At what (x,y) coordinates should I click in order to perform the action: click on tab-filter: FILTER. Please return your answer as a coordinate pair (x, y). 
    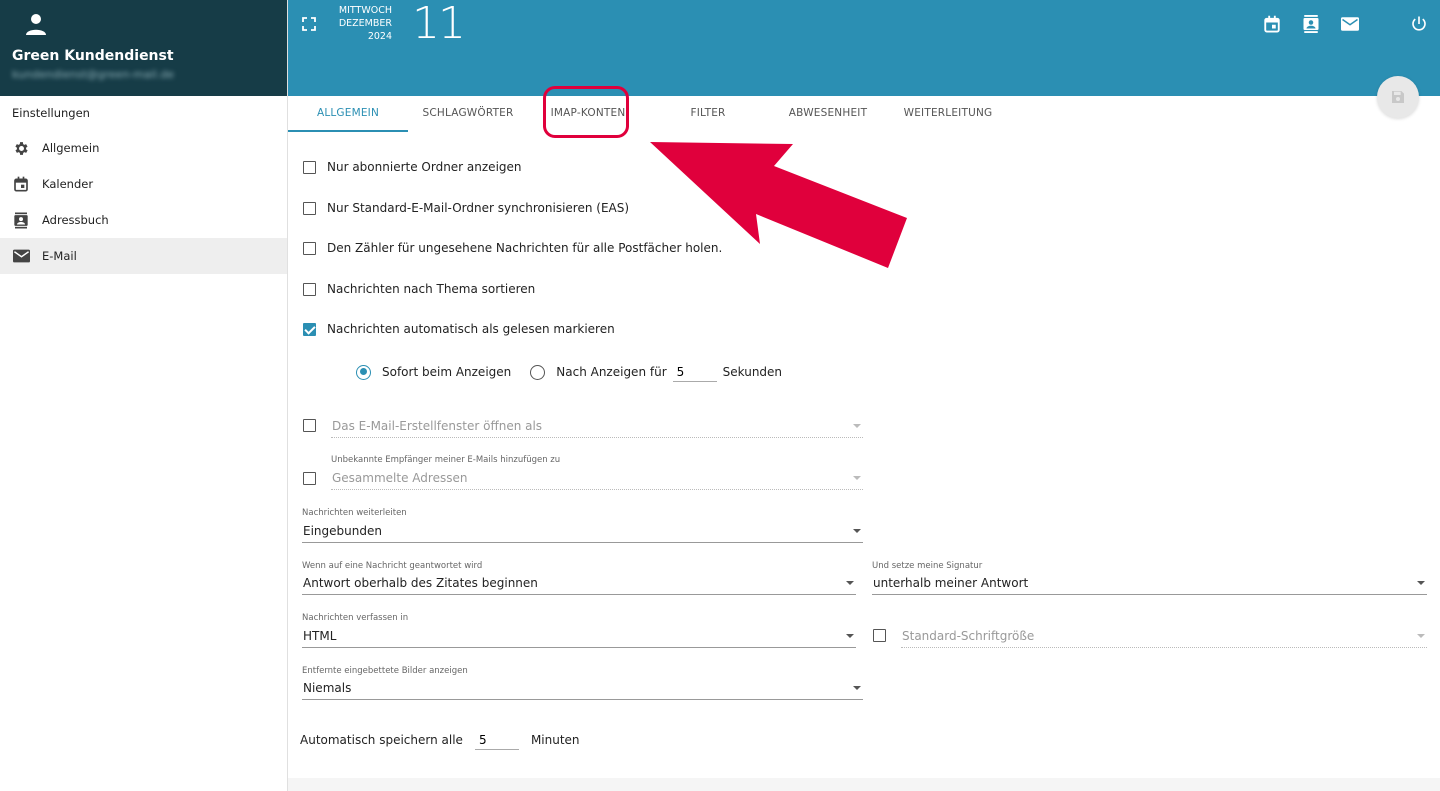
    Looking at the image, I should click on (708, 114).